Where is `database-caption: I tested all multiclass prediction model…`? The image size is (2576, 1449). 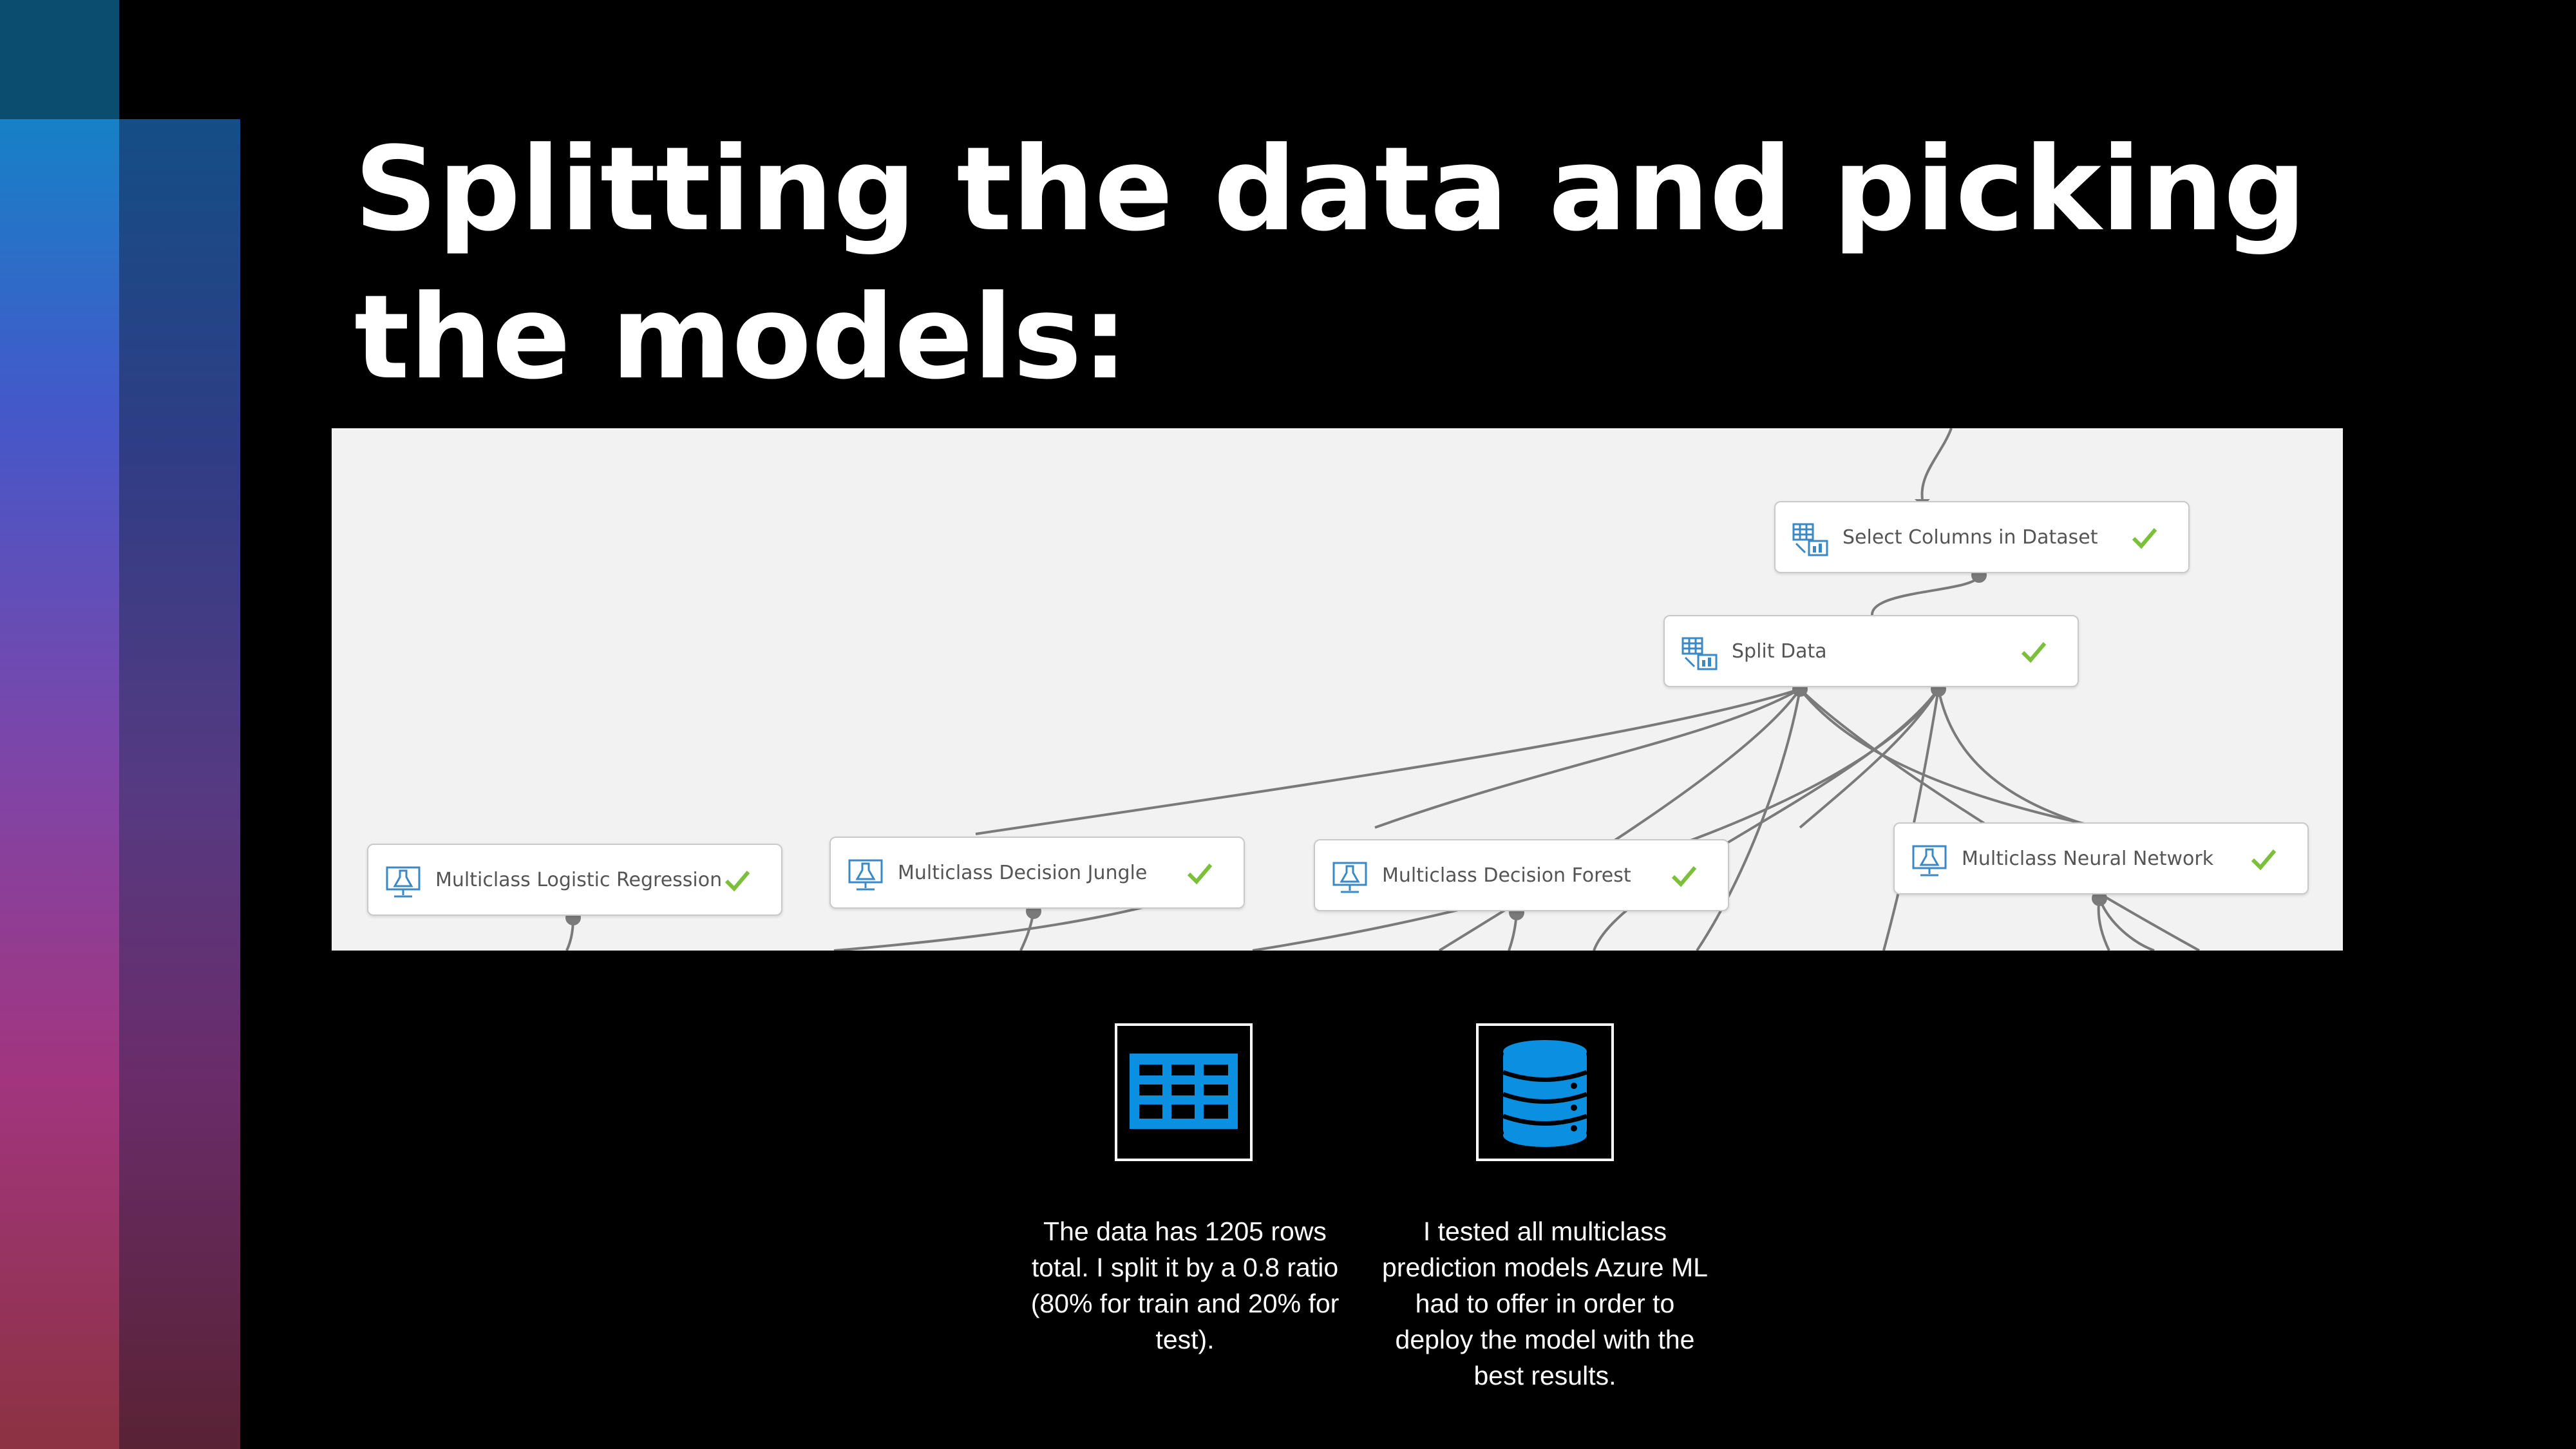
database-caption: I tested all multiclass prediction model… is located at coordinates (1545, 1303).